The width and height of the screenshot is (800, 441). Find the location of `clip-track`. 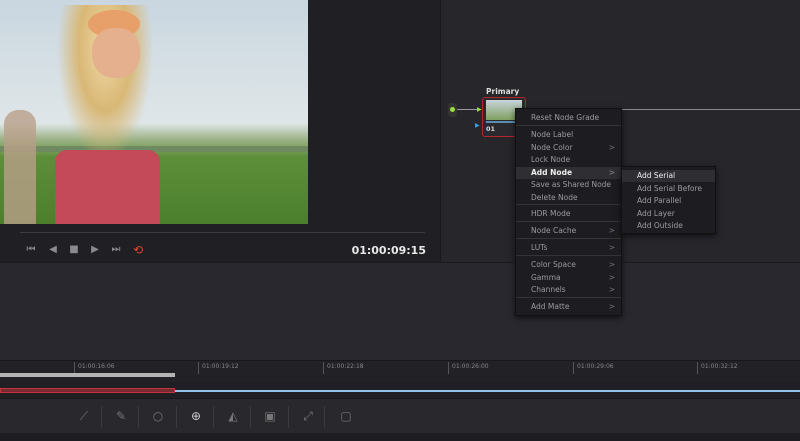

clip-track is located at coordinates (487, 391).